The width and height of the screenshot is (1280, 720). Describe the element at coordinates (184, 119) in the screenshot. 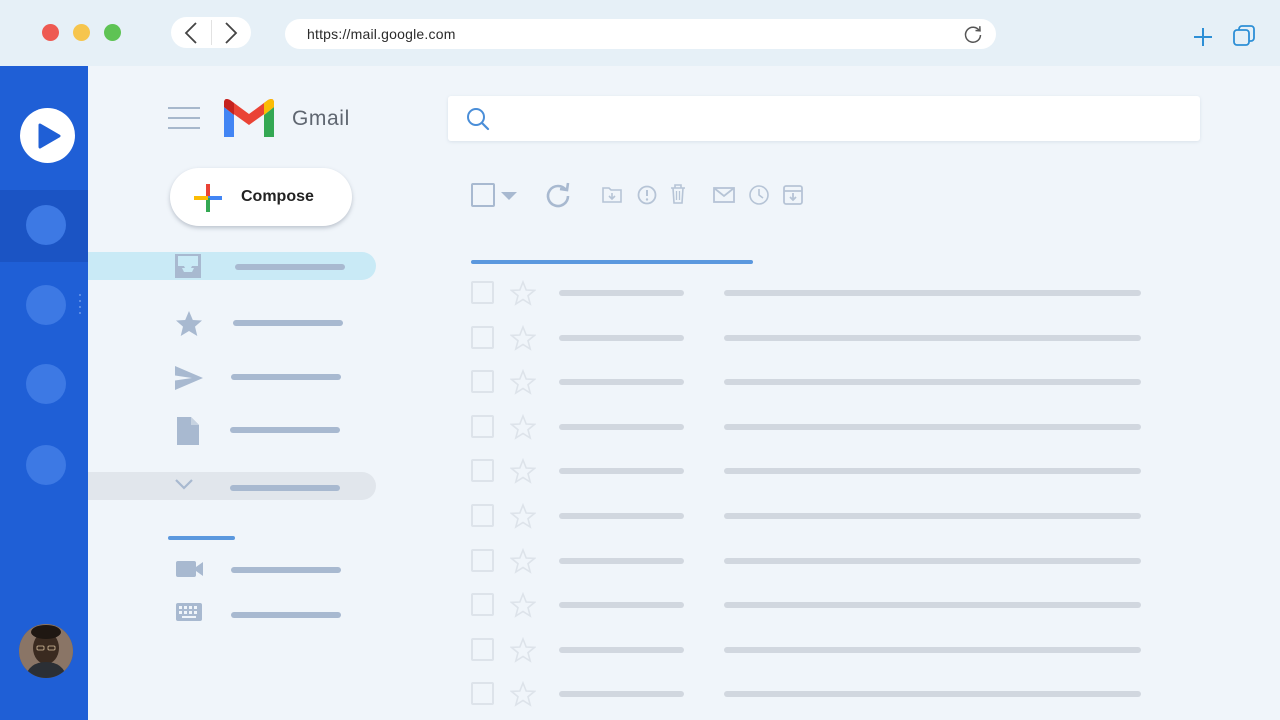

I see `main-menu-button` at that location.